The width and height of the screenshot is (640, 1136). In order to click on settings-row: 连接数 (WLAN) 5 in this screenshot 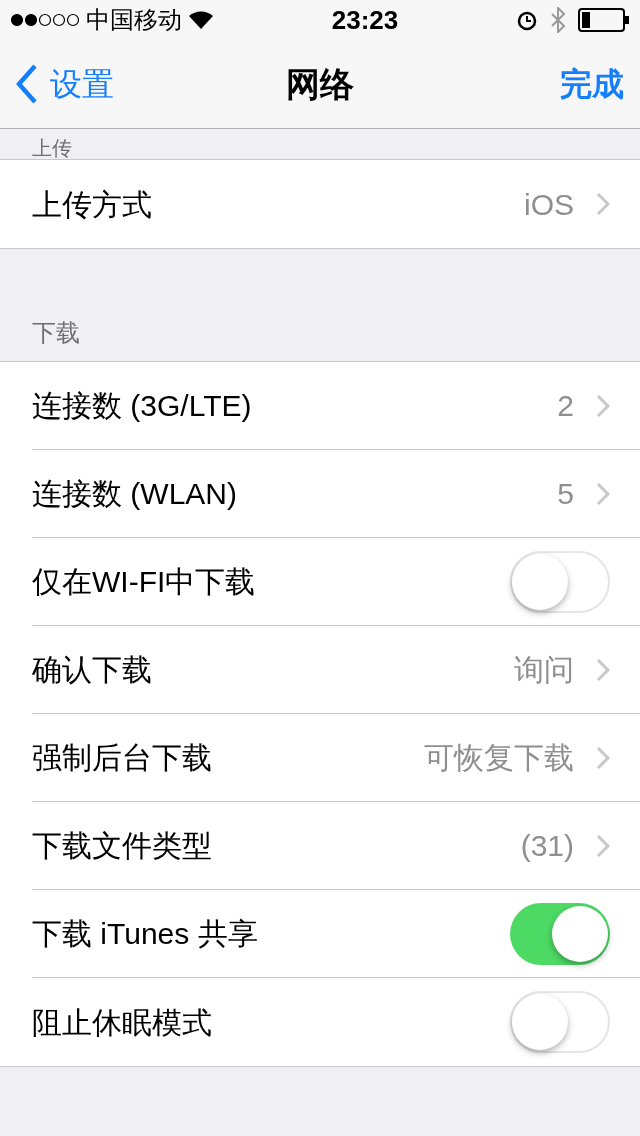, I will do `click(320, 494)`.